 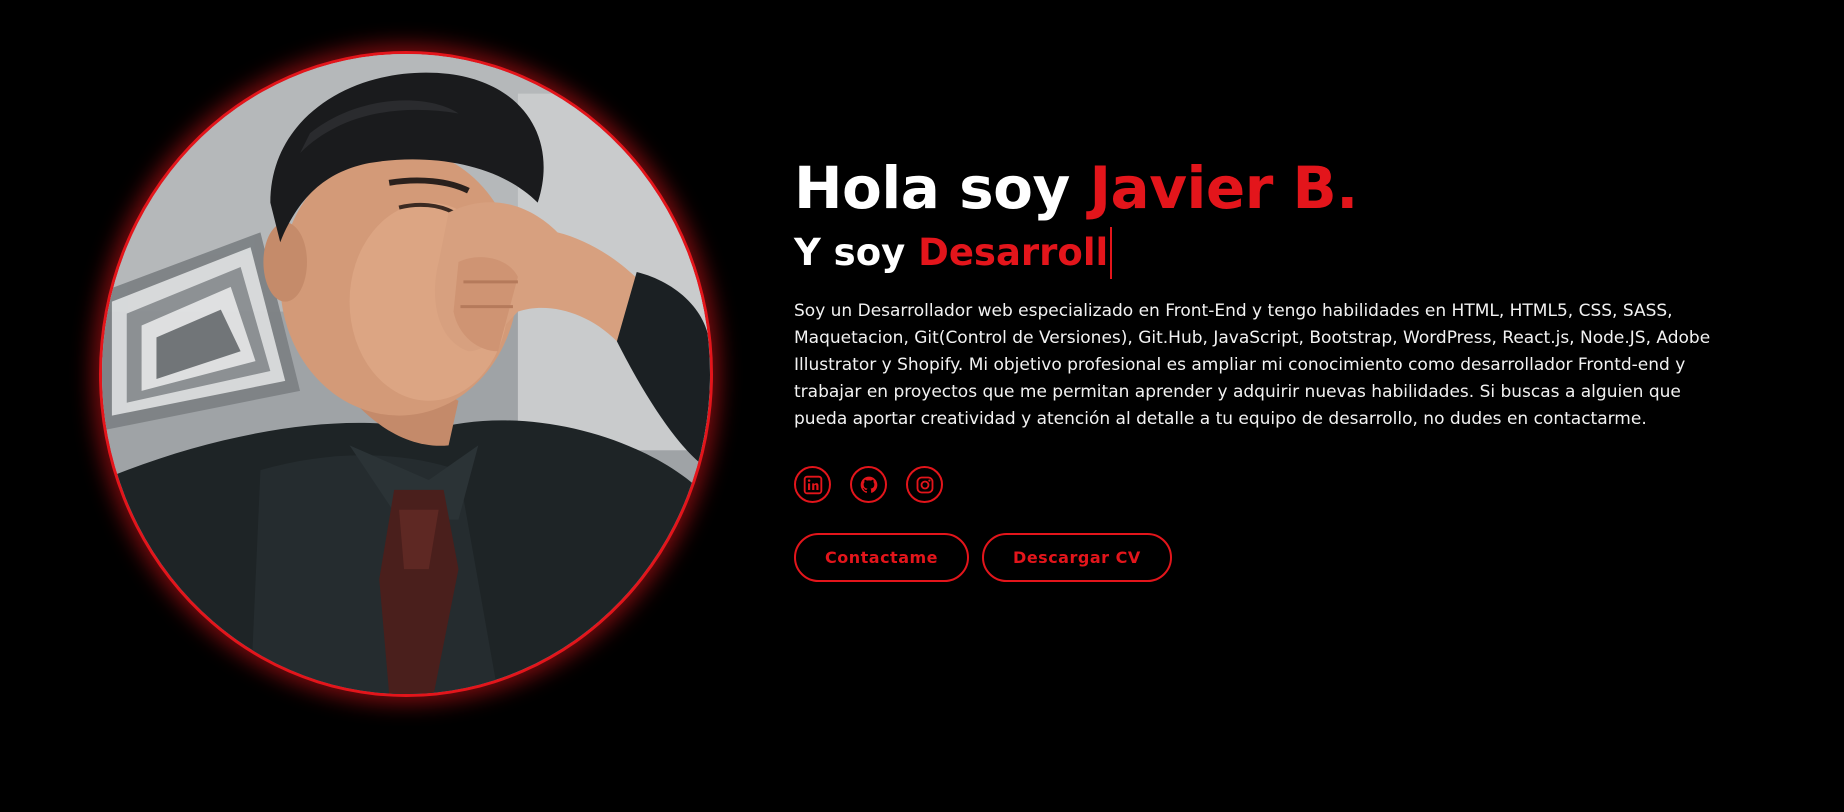 What do you see at coordinates (1223, 188) in the screenshot?
I see `hero-name: Javier B.` at bounding box center [1223, 188].